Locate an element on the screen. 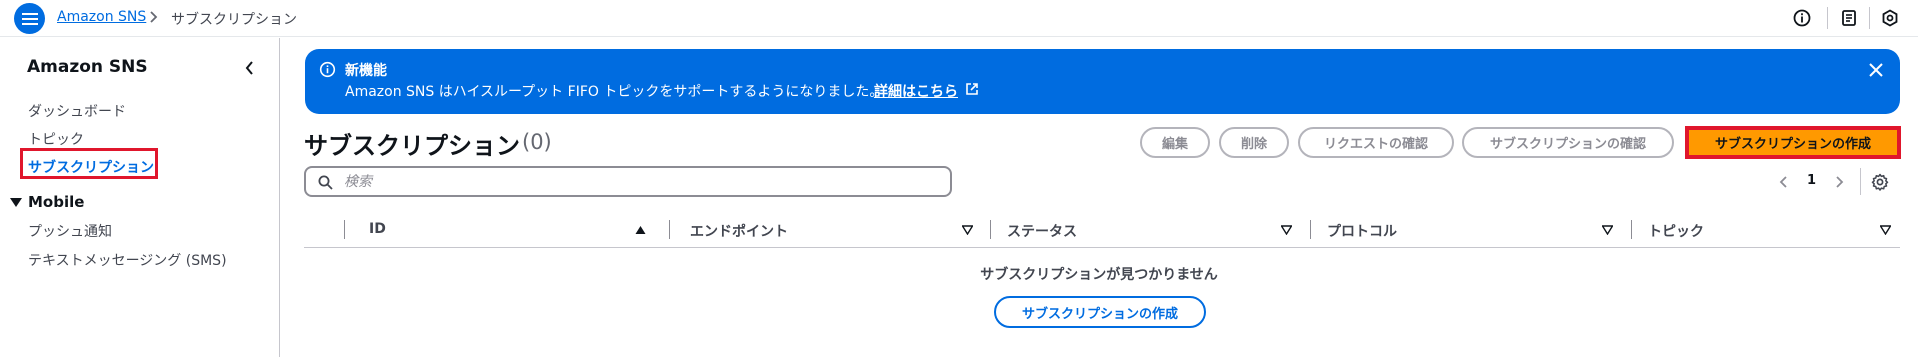 The height and width of the screenshot is (357, 1918). edit-button: 編集 is located at coordinates (1175, 142).